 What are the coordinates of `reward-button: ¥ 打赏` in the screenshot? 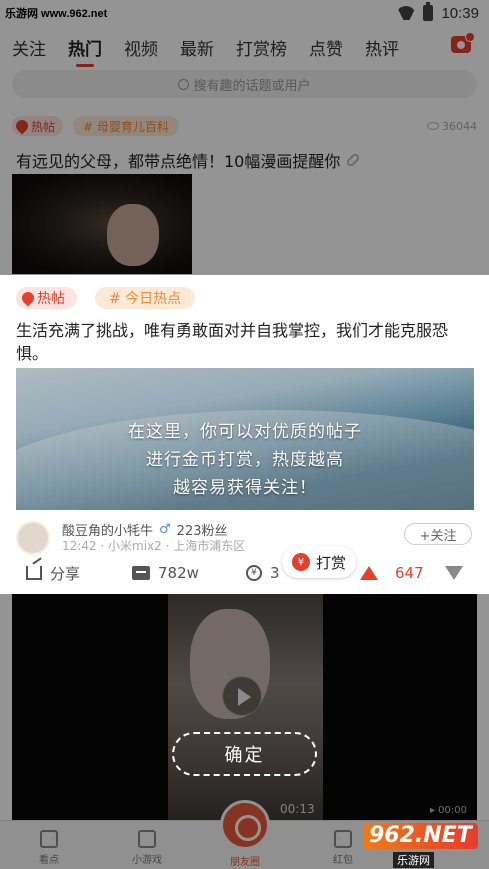 It's located at (319, 558).